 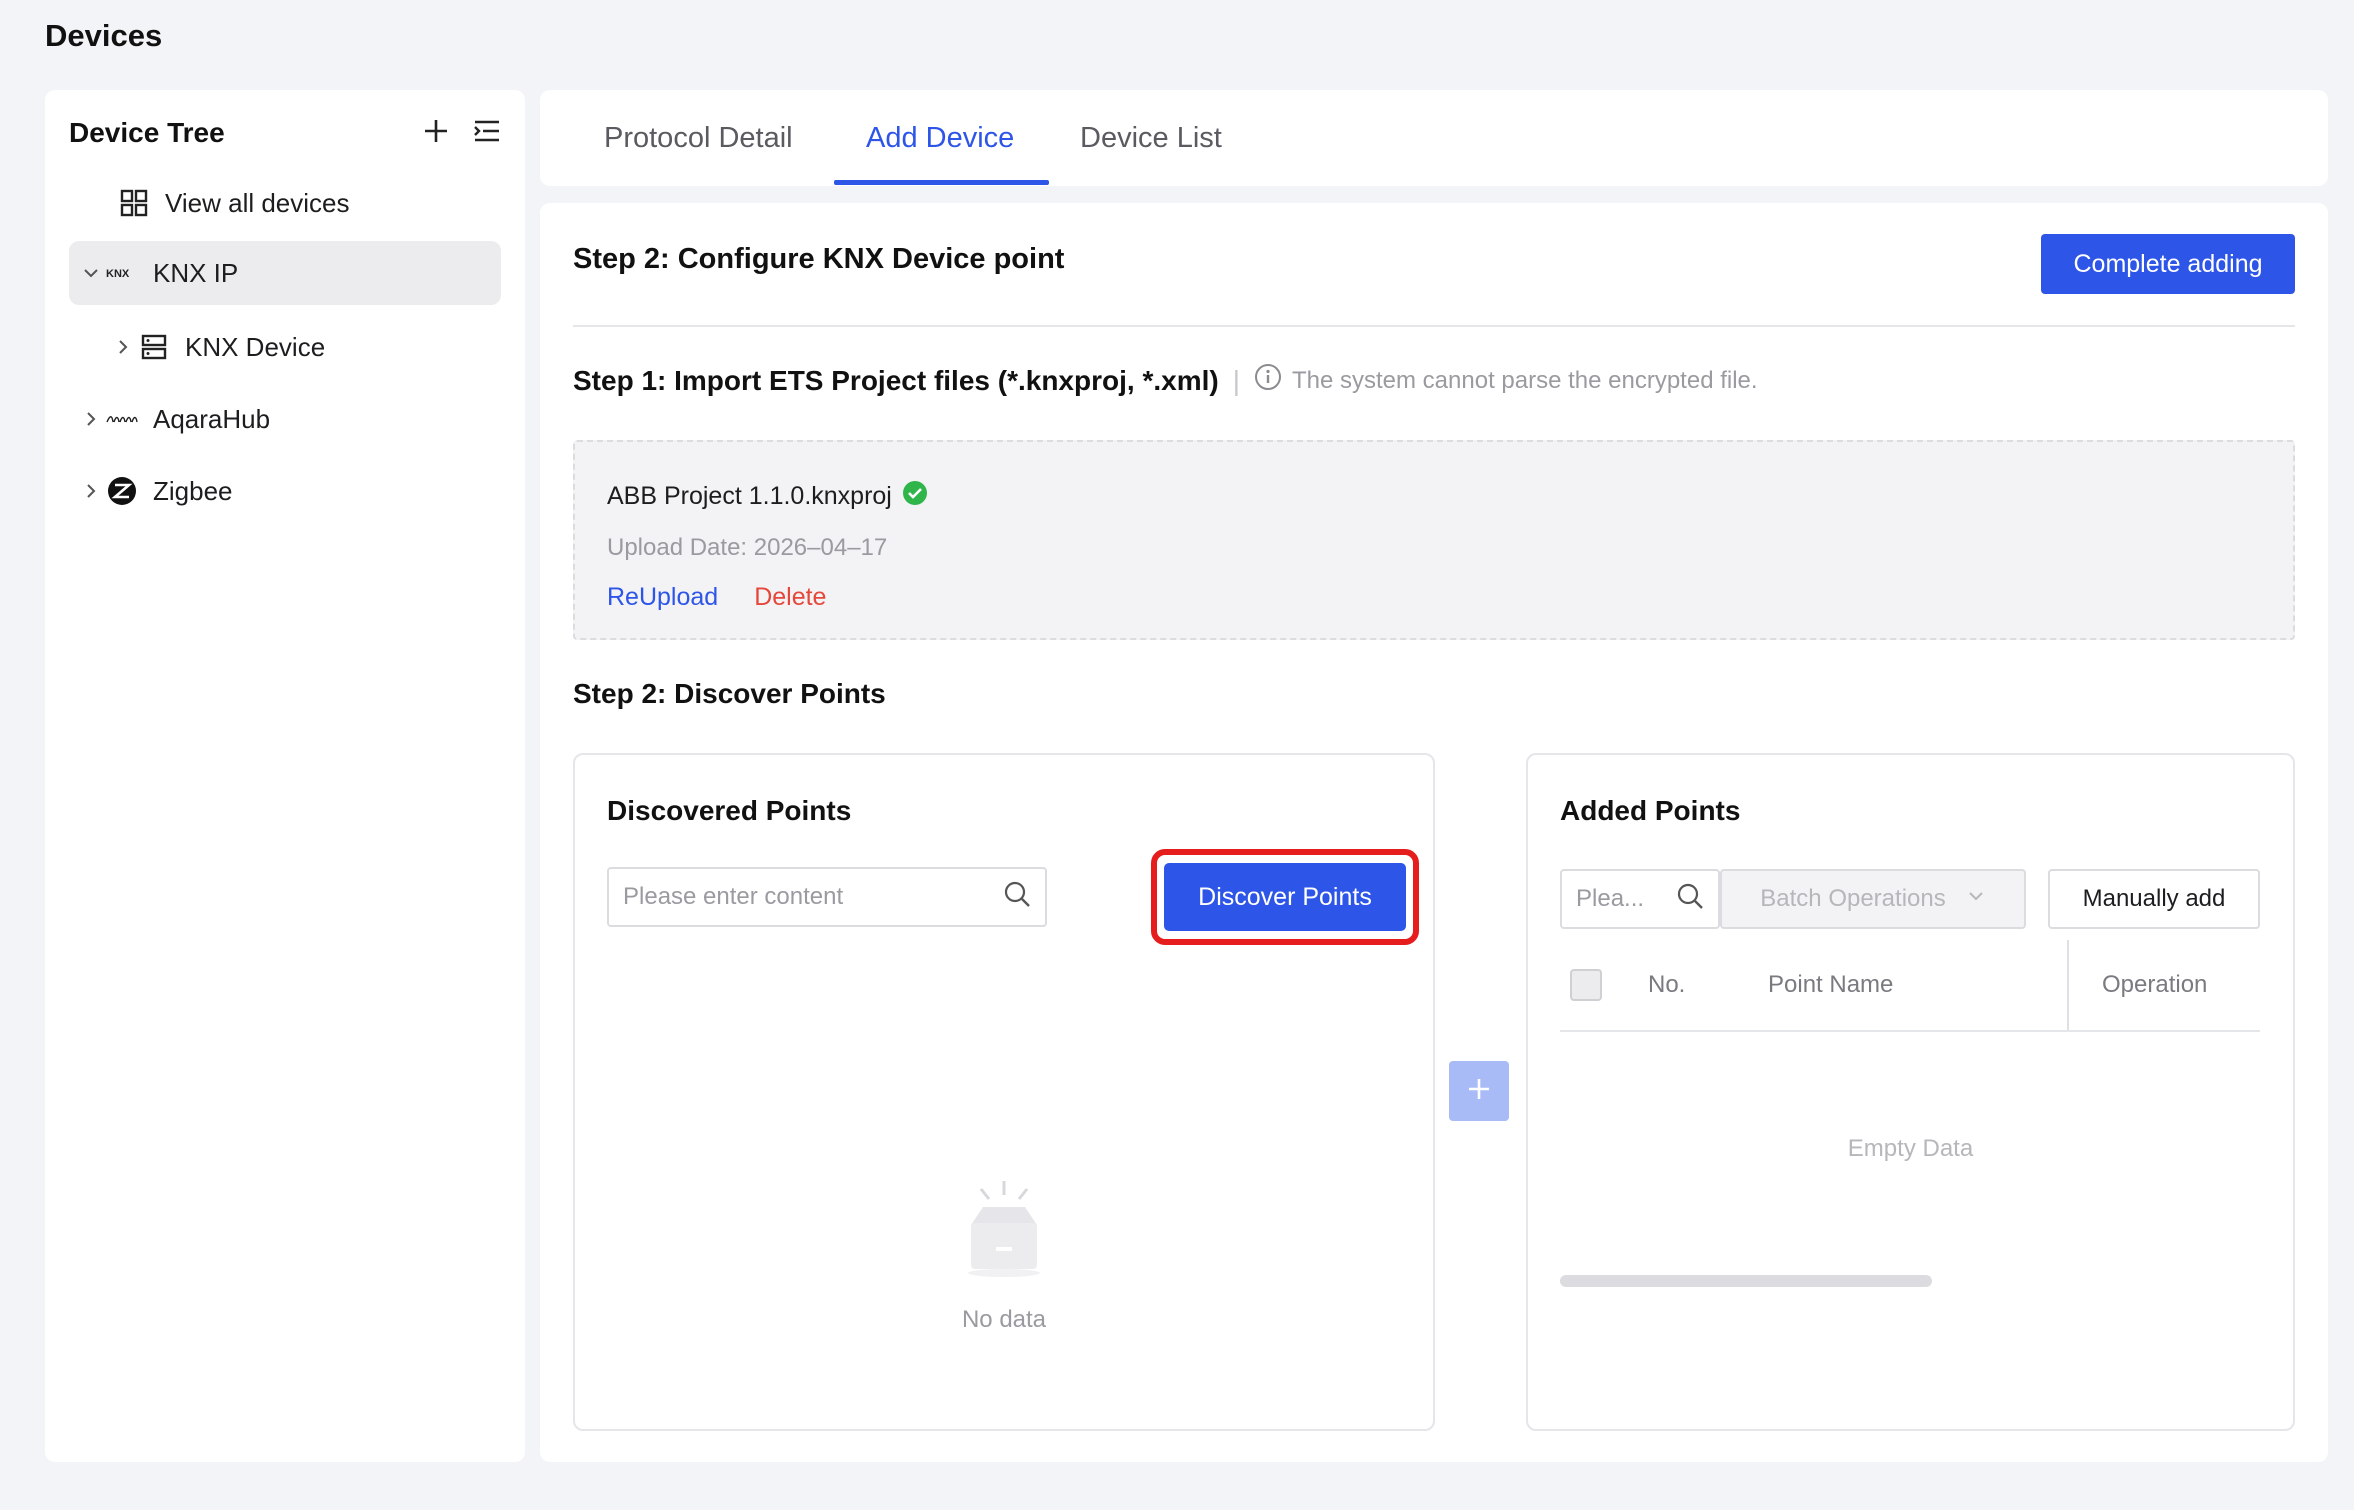 I want to click on column-divider, so click(x=2068, y=985).